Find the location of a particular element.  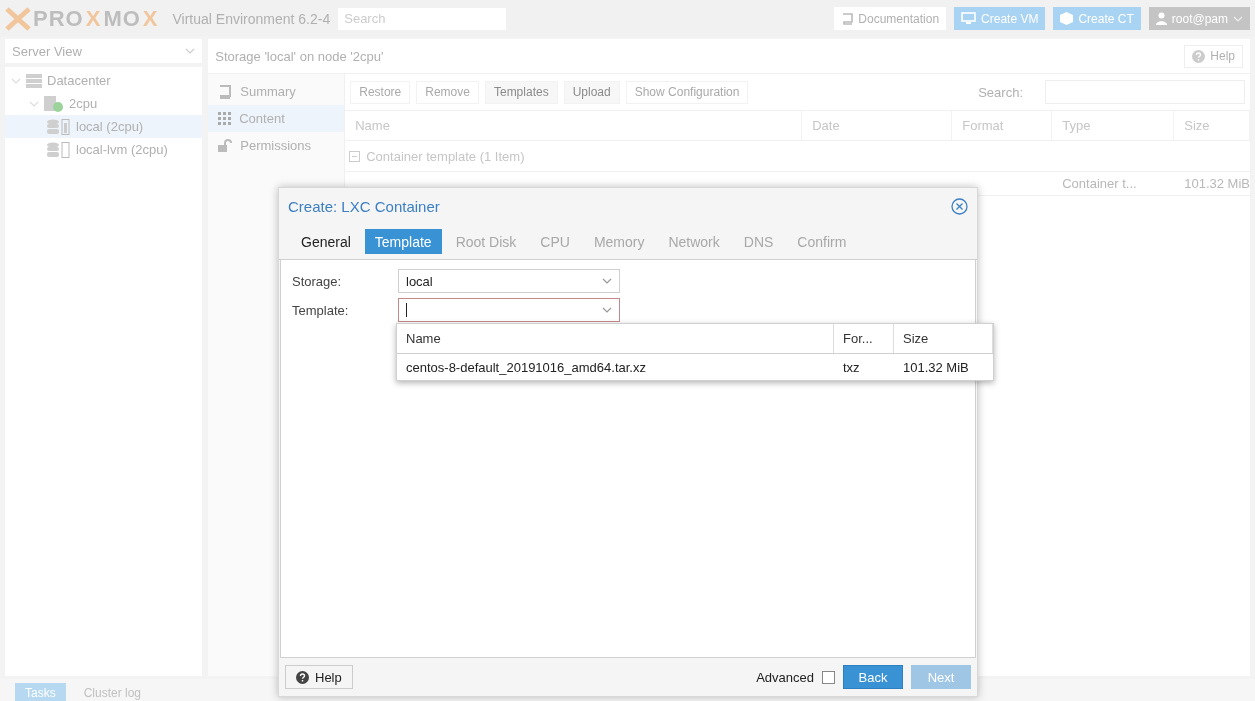

tree-item: local-lvm (2cpu) is located at coordinates (104, 149).